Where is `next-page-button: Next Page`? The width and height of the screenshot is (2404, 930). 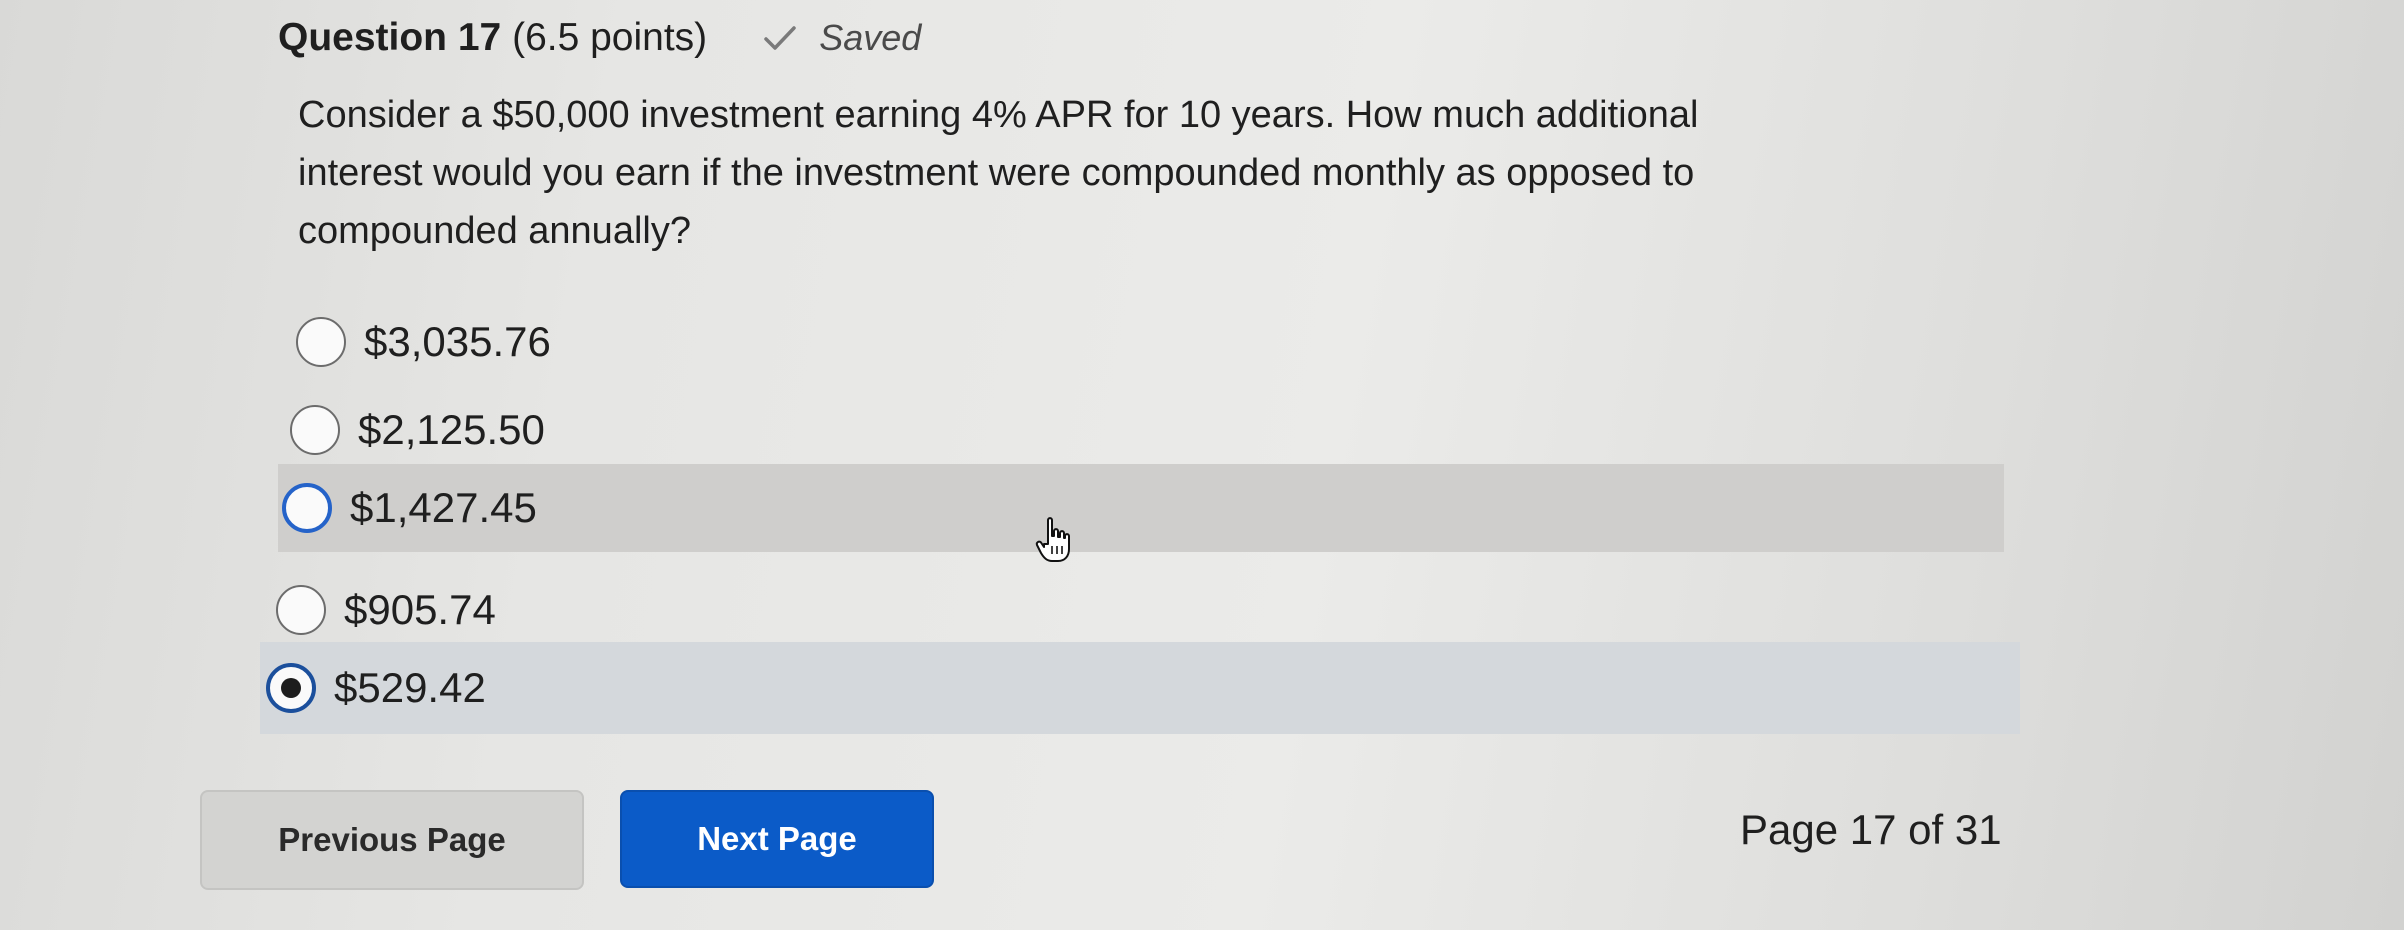
next-page-button: Next Page is located at coordinates (777, 839).